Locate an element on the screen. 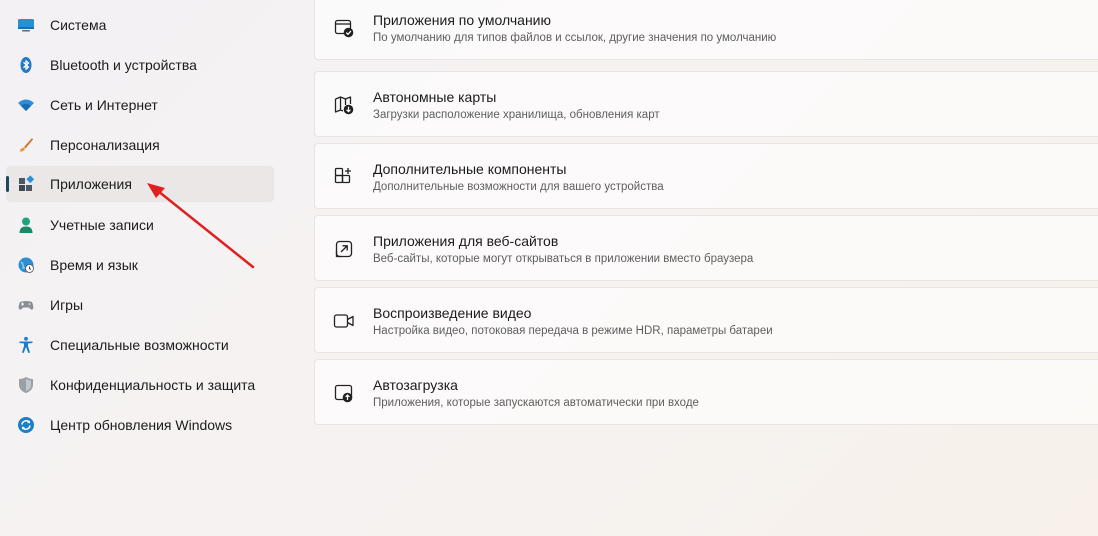 The width and height of the screenshot is (1098, 536). person-icon is located at coordinates (26, 225).